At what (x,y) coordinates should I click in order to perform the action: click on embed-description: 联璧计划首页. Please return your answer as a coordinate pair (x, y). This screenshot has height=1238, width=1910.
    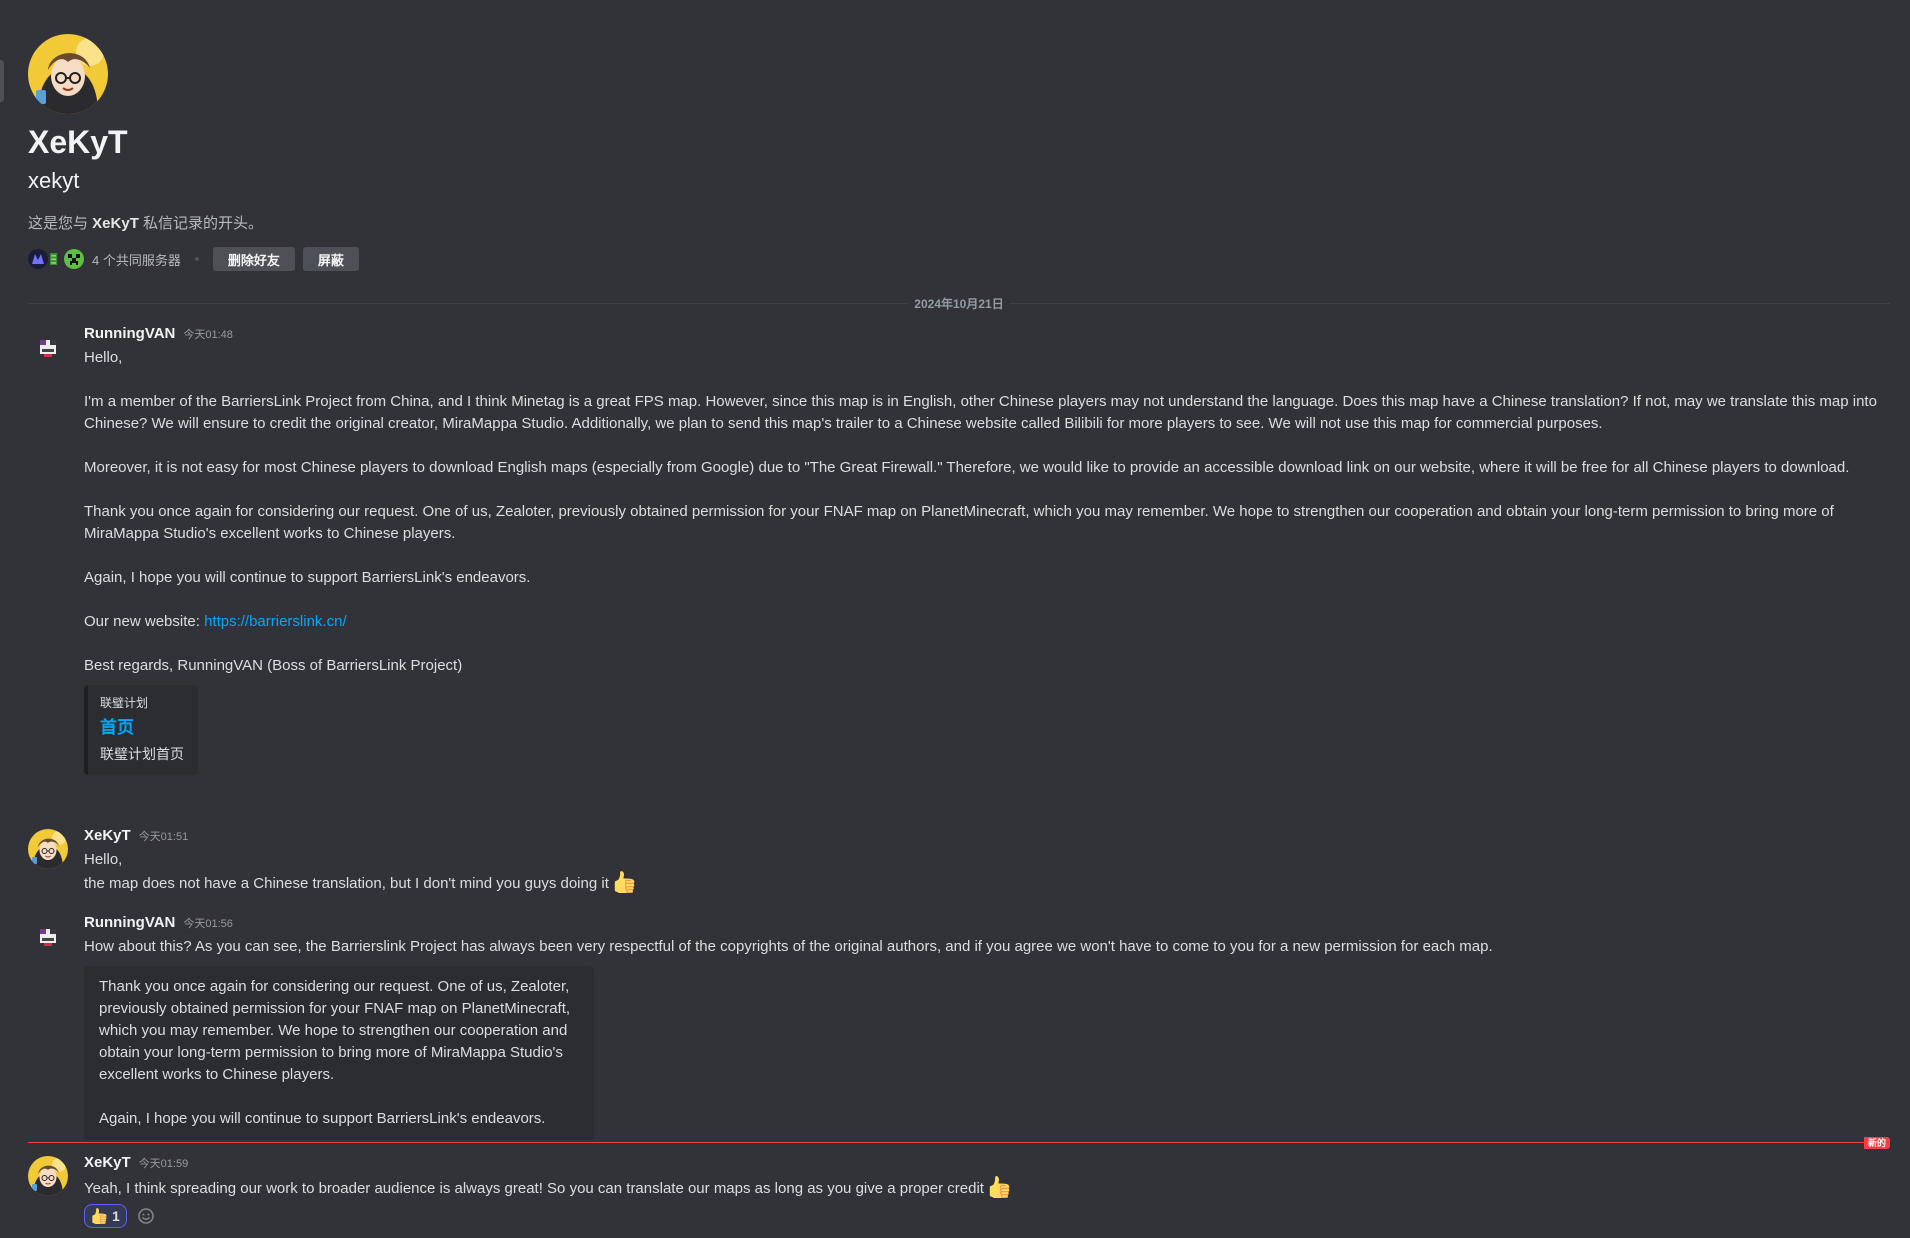
    Looking at the image, I should click on (142, 754).